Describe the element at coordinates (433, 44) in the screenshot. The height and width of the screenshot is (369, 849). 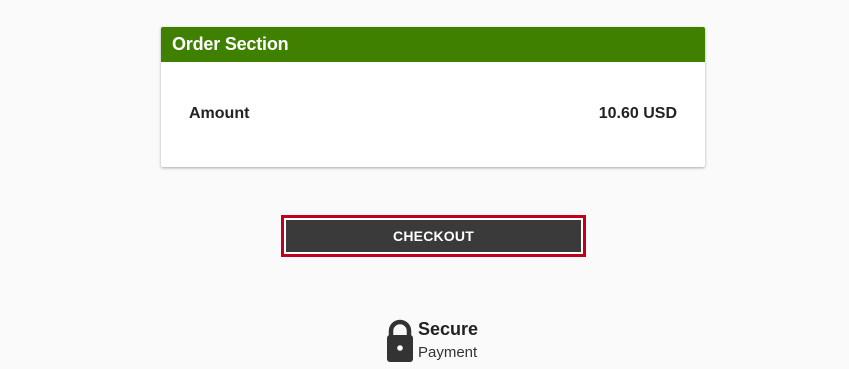
I see `order-section-header: Order Section` at that location.